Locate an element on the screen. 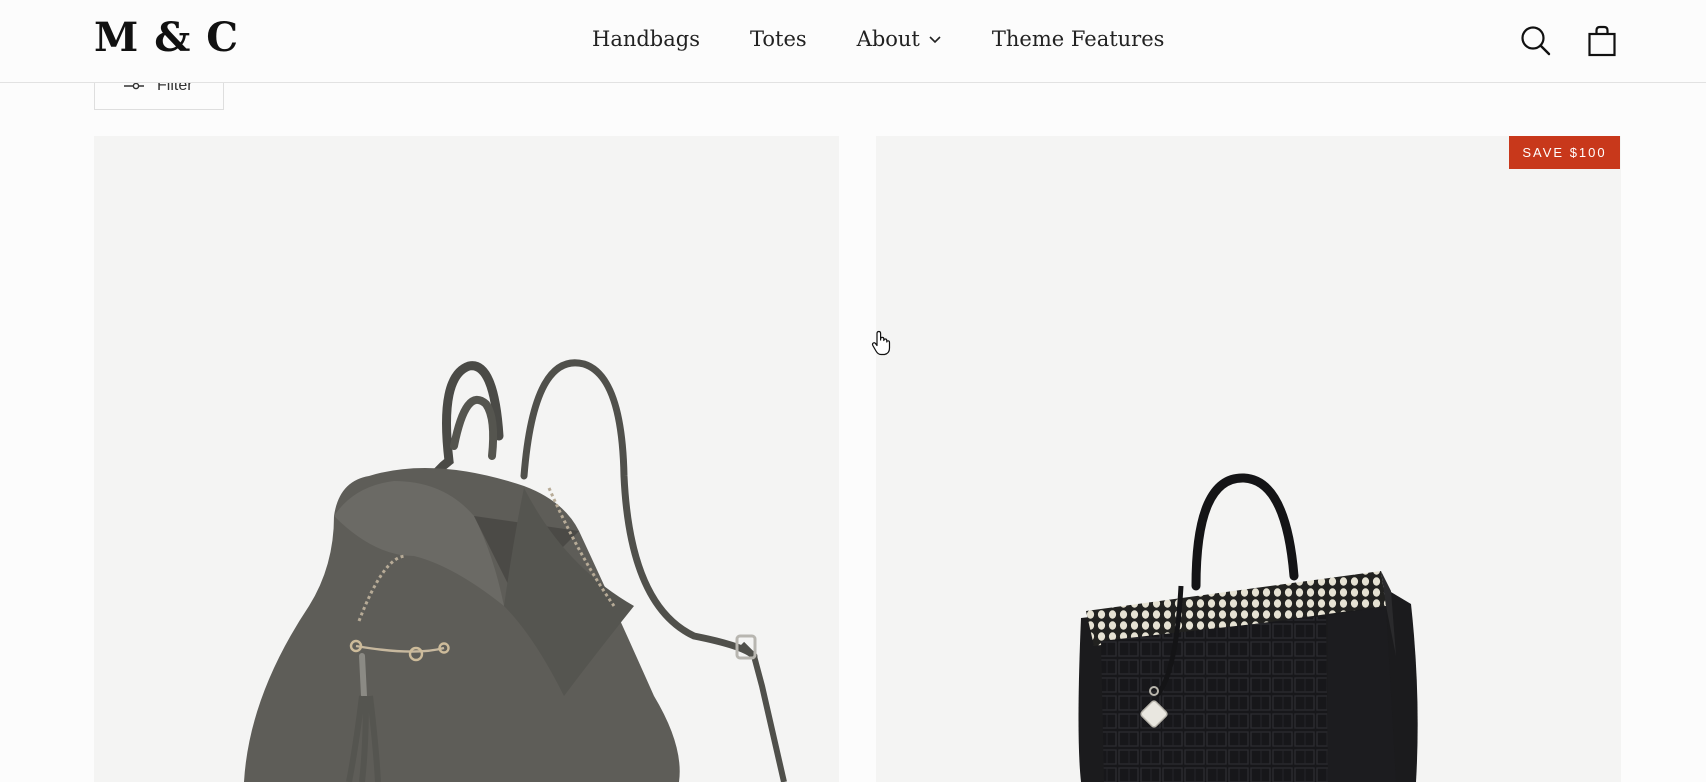  store-logo: M & C is located at coordinates (166, 38).